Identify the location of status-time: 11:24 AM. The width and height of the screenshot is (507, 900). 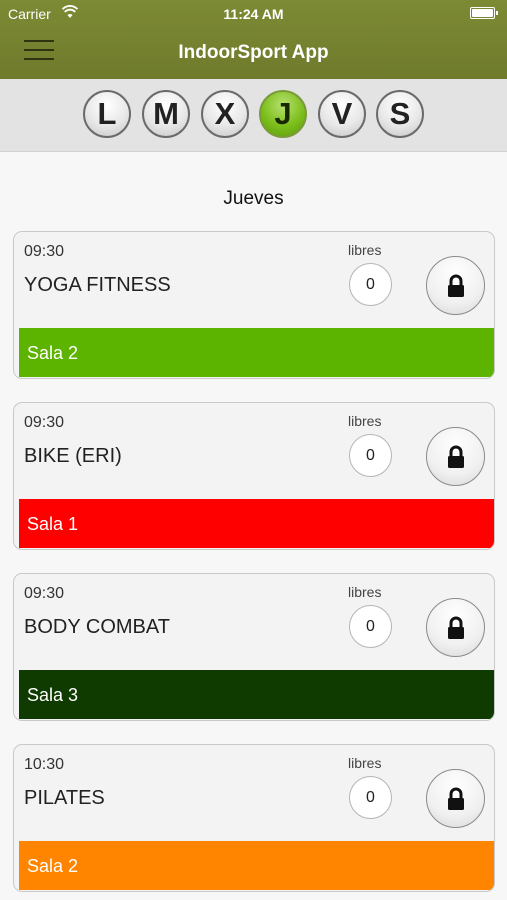
(253, 14).